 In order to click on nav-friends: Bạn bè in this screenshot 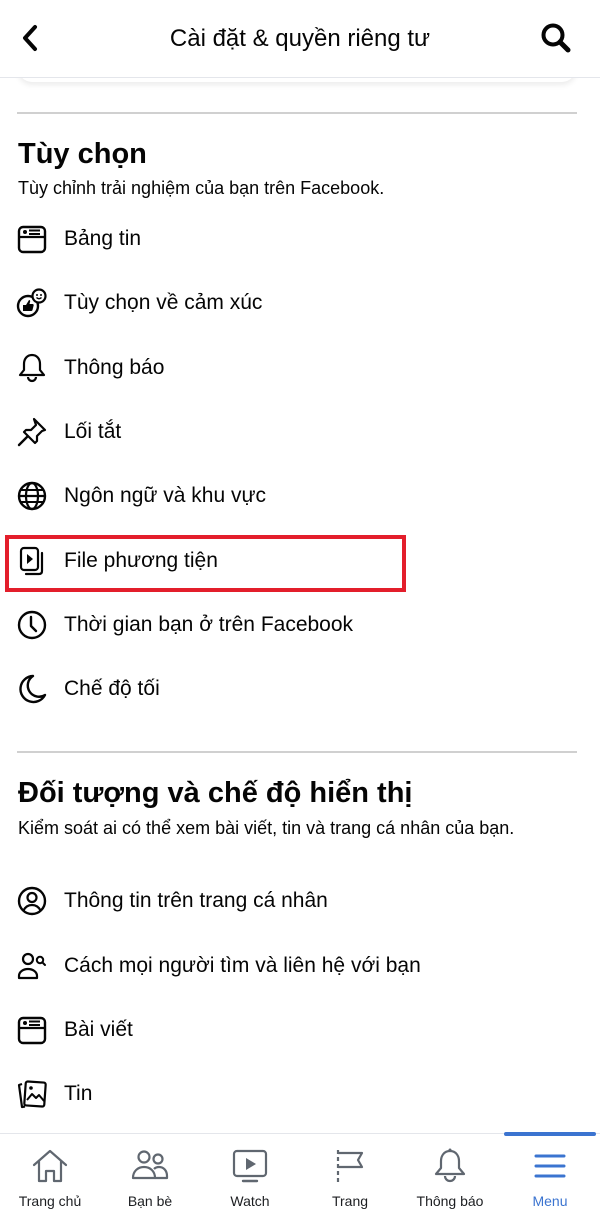, I will do `click(150, 1174)`.